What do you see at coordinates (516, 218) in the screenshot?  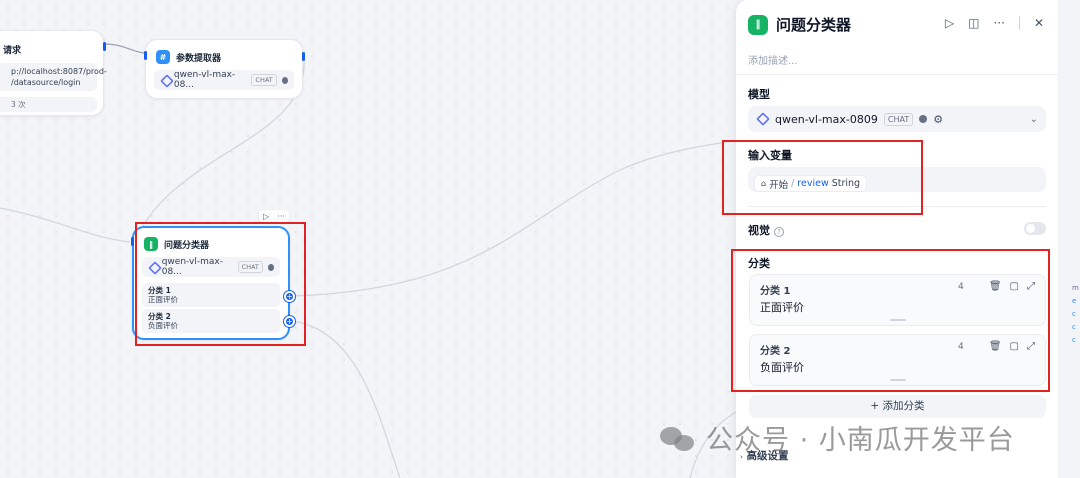 I see `edge-class1-out` at bounding box center [516, 218].